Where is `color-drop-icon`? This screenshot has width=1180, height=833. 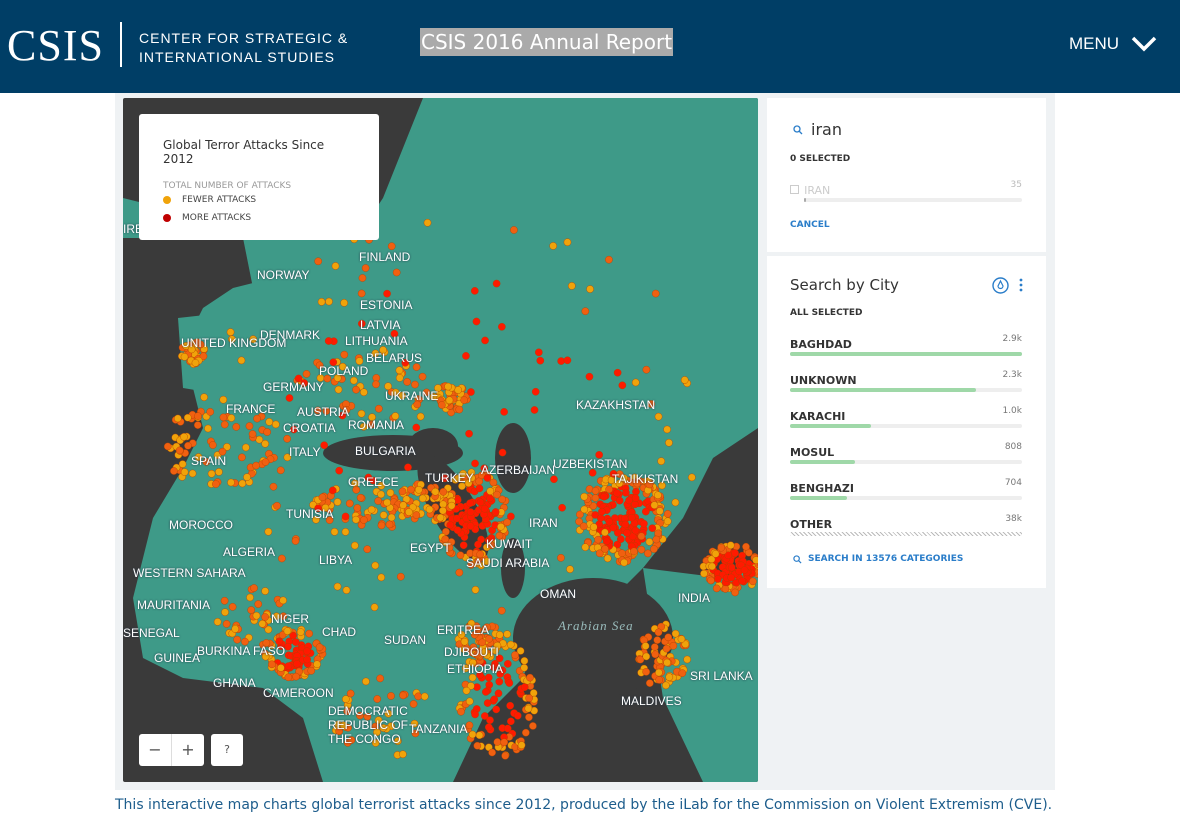 color-drop-icon is located at coordinates (1000, 285).